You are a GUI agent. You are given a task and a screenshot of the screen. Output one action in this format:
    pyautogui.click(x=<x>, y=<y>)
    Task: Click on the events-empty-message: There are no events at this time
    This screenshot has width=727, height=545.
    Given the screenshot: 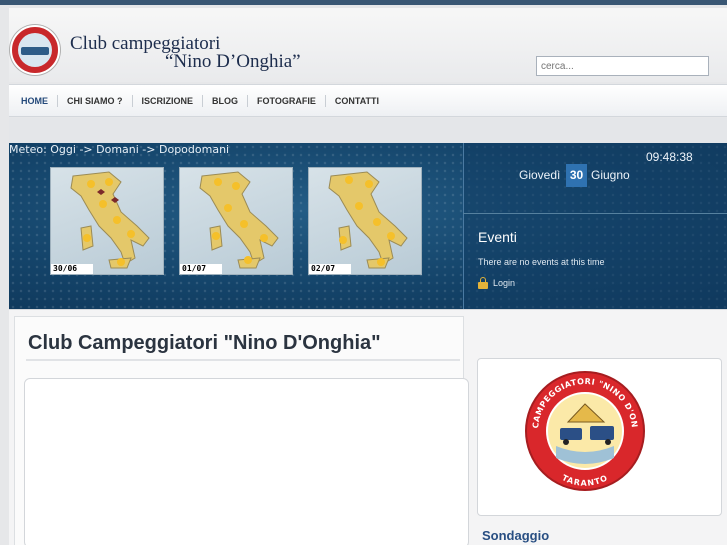 What is the action you would take?
    pyautogui.click(x=541, y=262)
    